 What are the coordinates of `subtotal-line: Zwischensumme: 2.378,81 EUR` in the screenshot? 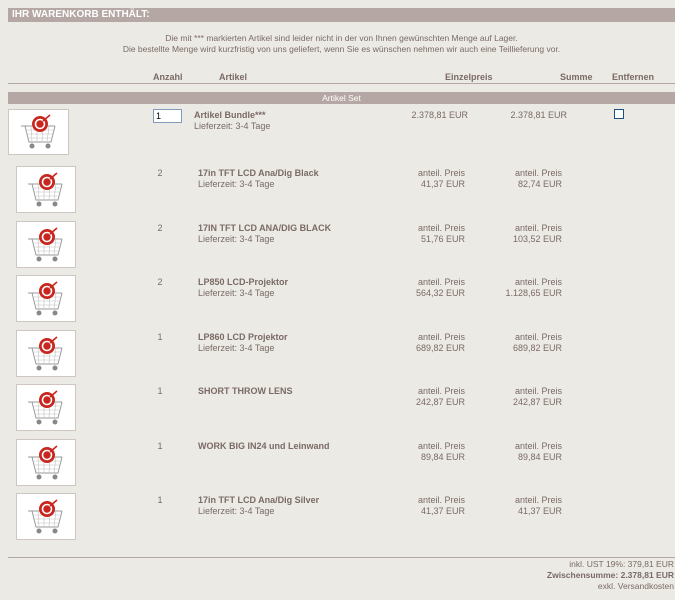 It's located at (610, 575).